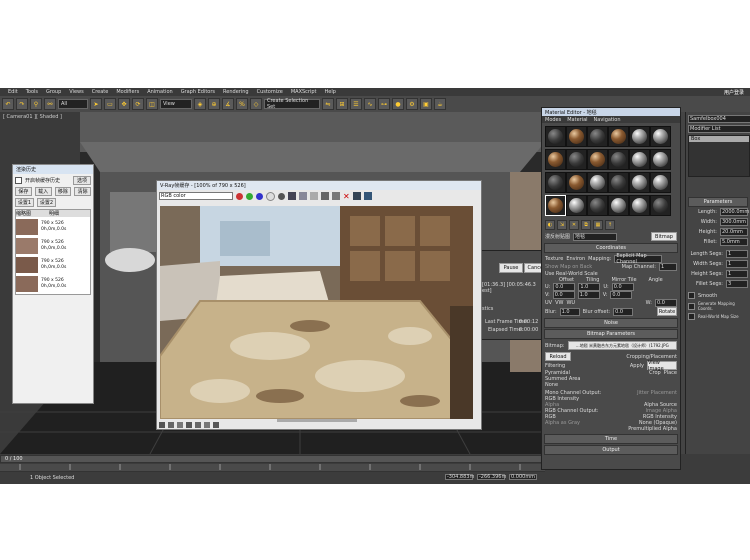  What do you see at coordinates (43, 191) in the screenshot?
I see `history-load-button: 载入` at bounding box center [43, 191].